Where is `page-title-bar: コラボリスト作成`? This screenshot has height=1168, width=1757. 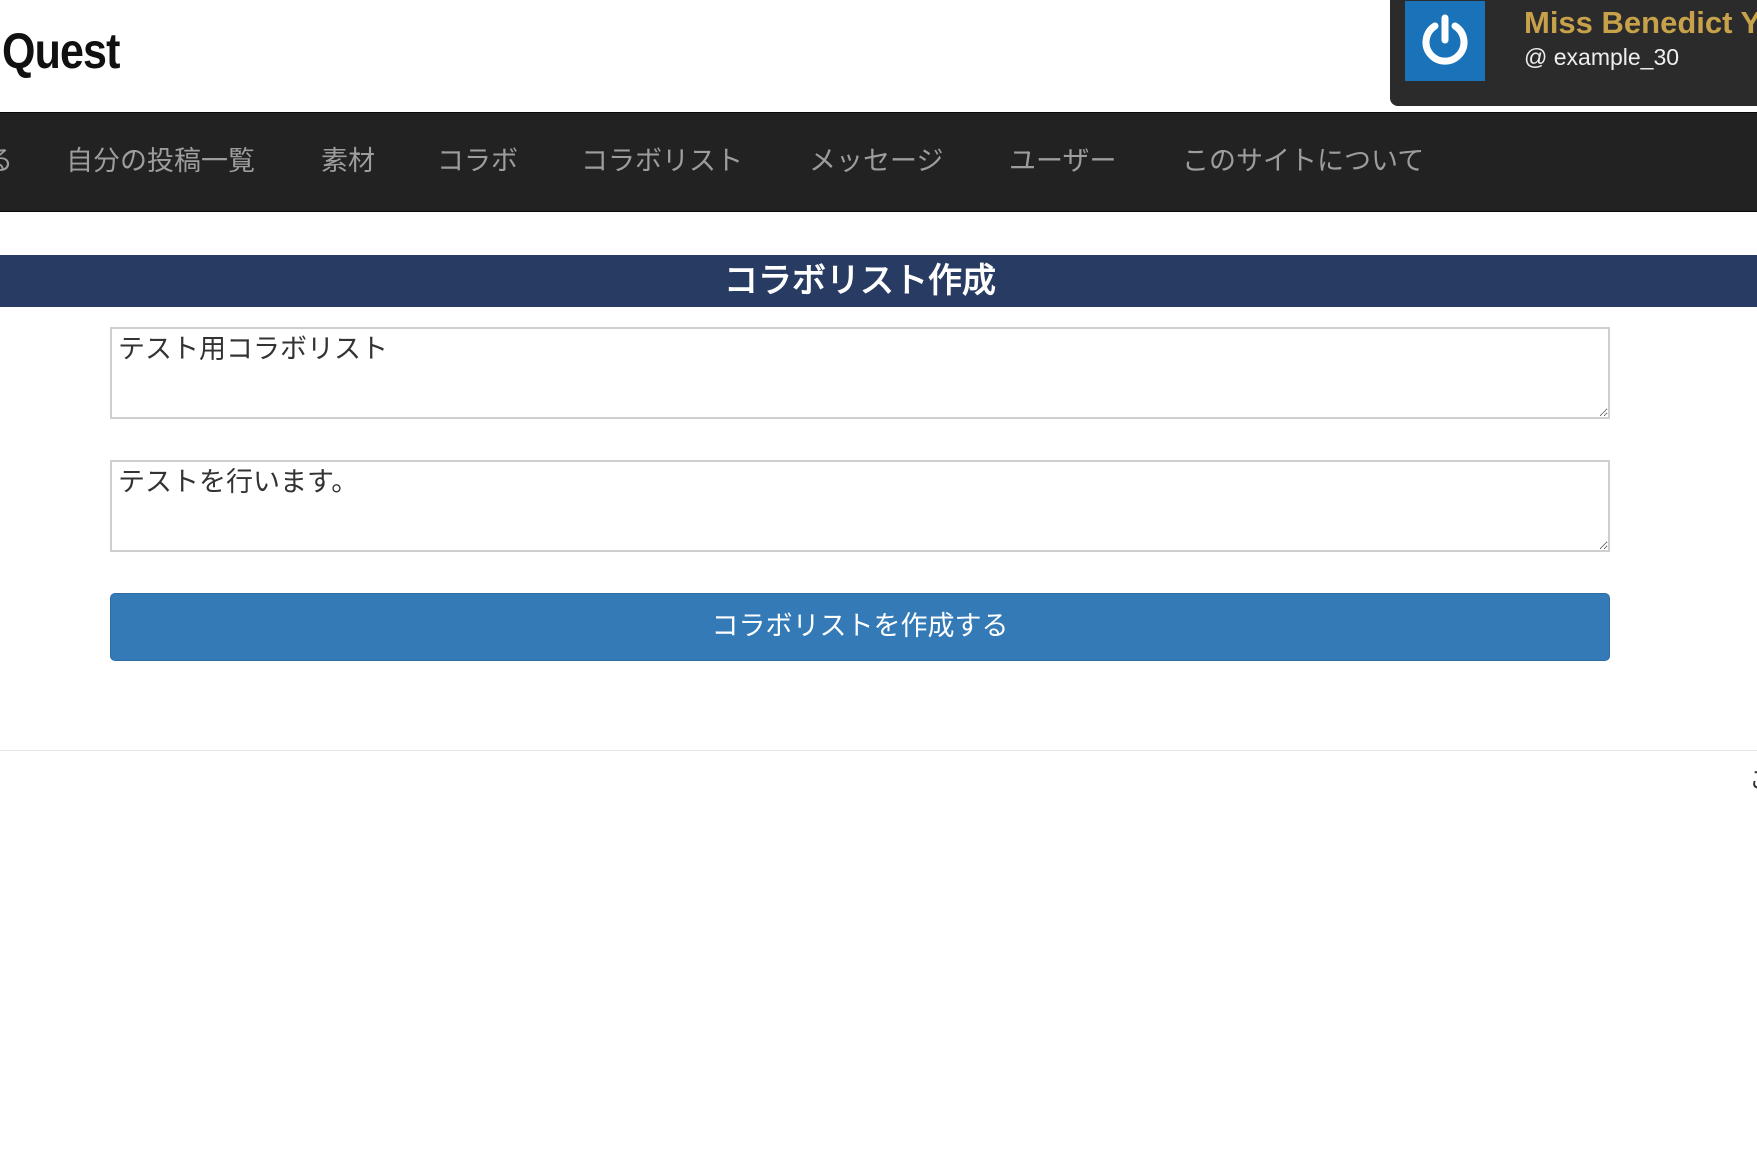 page-title-bar: コラボリスト作成 is located at coordinates (878, 281).